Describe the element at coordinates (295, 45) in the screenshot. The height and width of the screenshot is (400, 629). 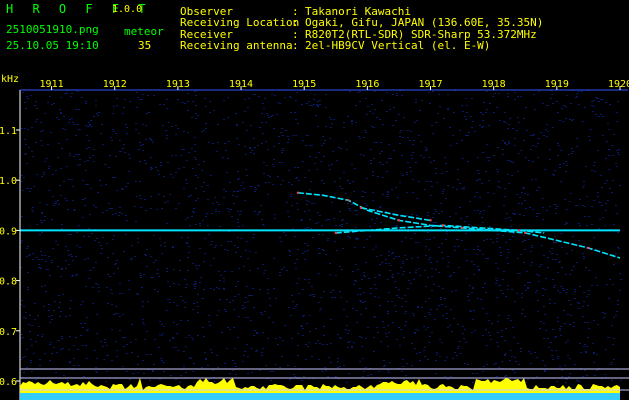
I see `info-sep-antenna: :` at that location.